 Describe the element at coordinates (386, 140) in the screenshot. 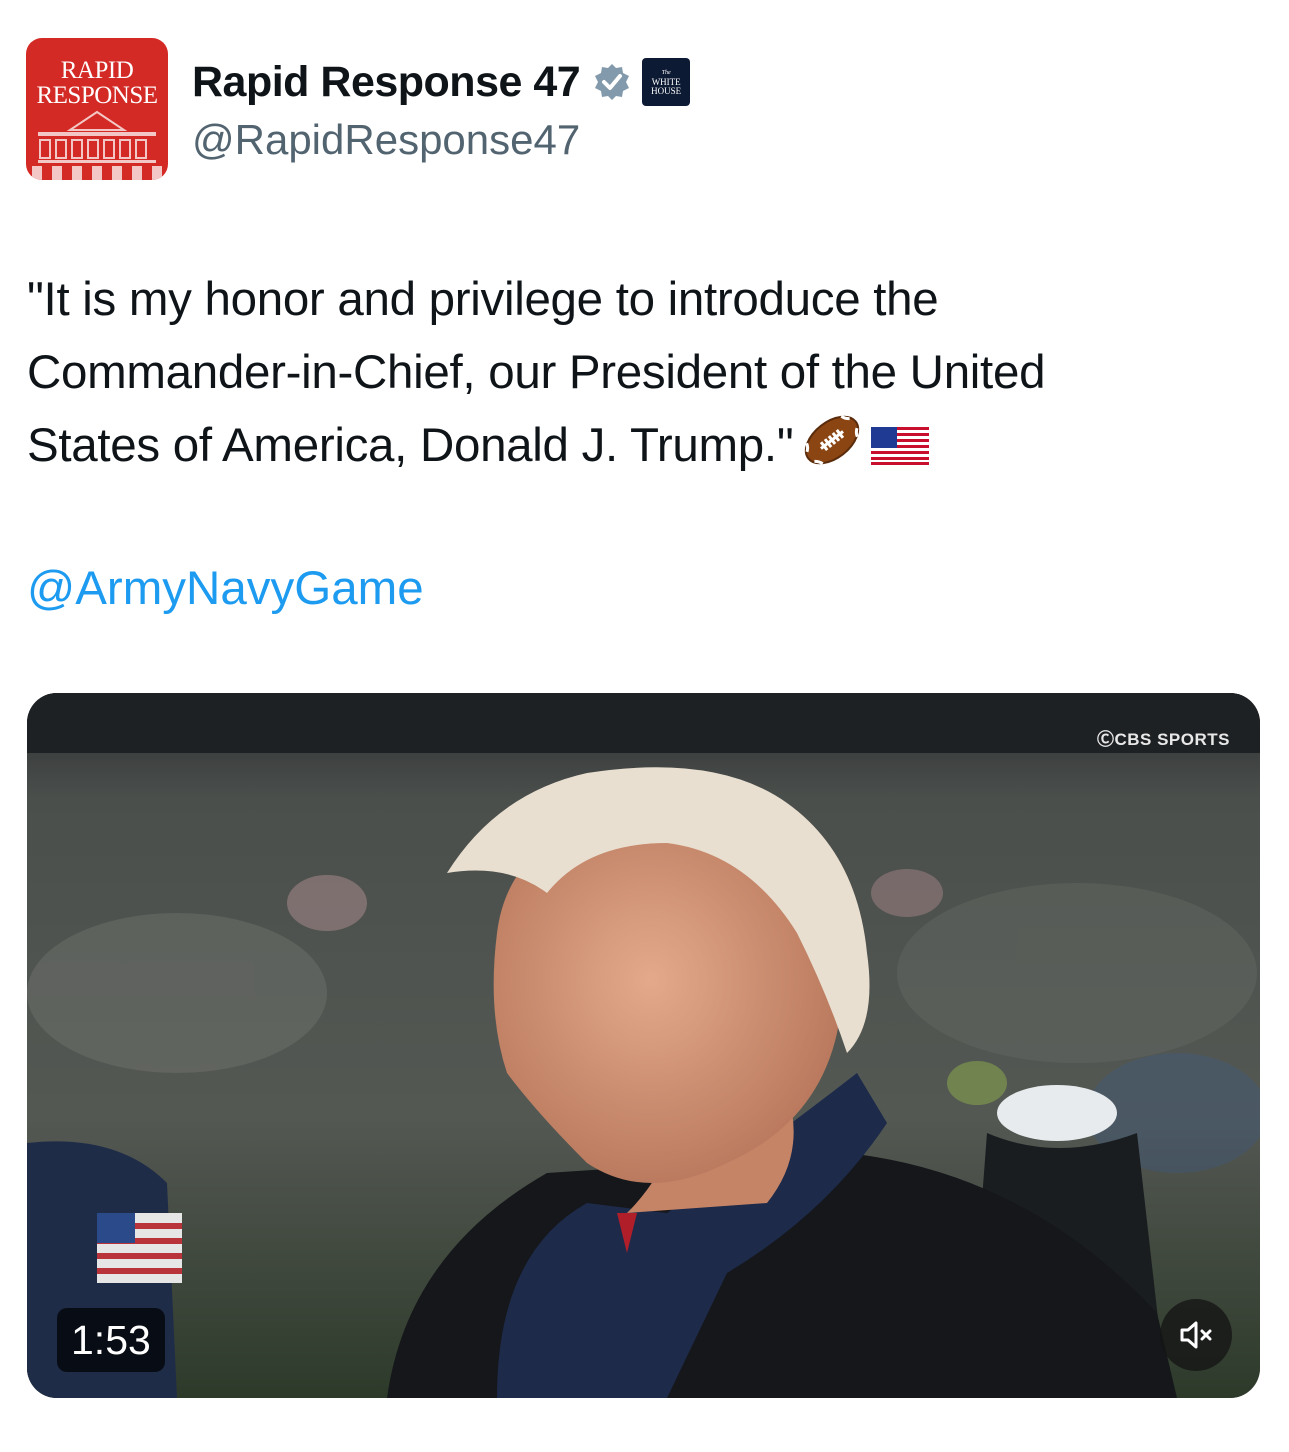

I see `user-handle: @RapidResponse47` at that location.